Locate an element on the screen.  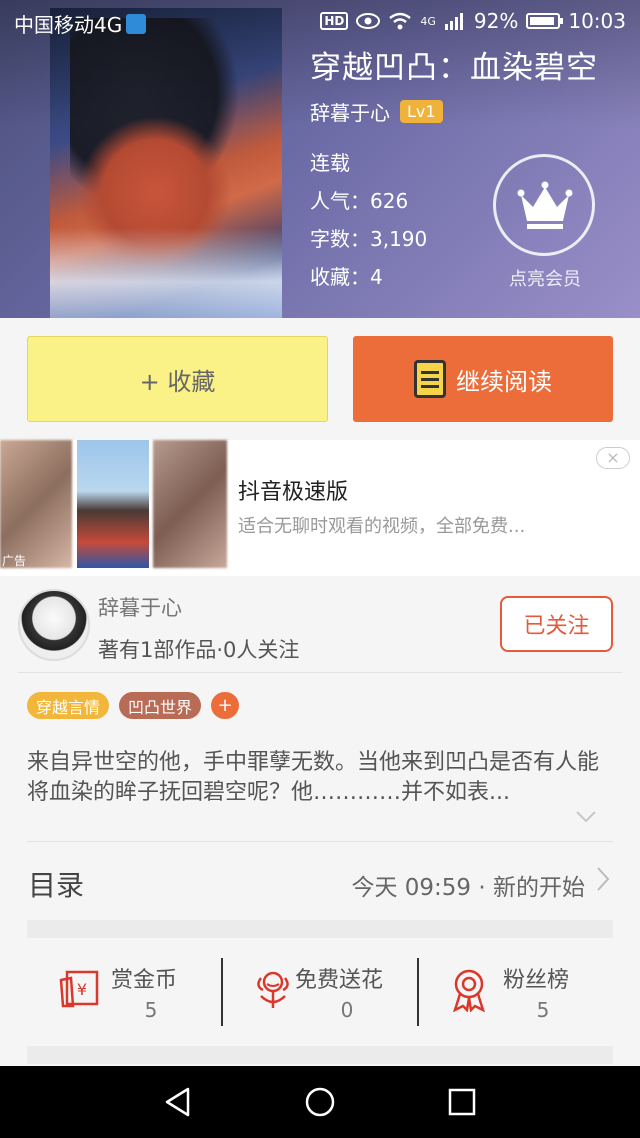
wifi-icon is located at coordinates (400, 21).